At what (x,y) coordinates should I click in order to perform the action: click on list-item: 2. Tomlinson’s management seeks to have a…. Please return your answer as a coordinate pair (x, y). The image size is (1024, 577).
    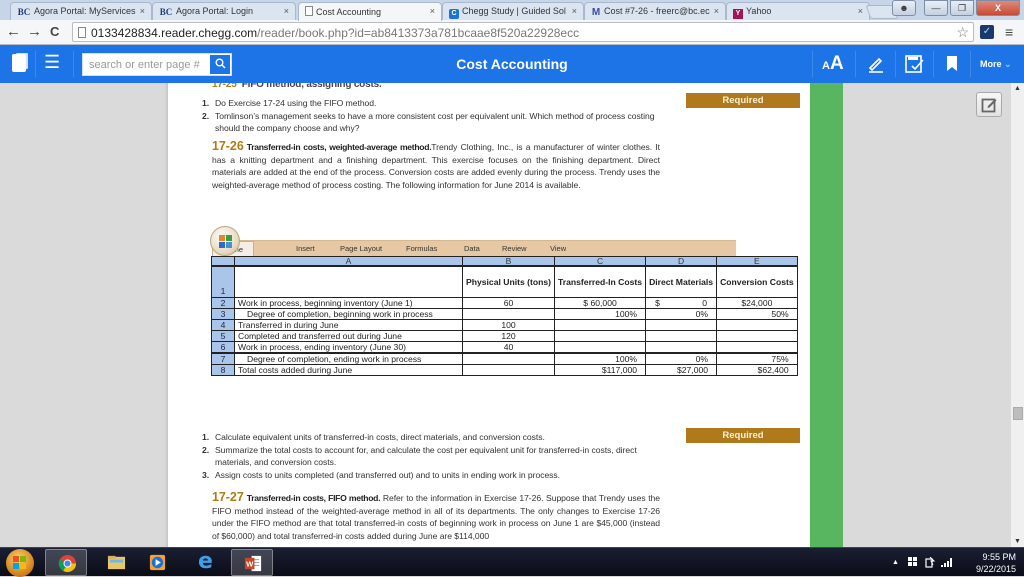
    Looking at the image, I should click on (428, 122).